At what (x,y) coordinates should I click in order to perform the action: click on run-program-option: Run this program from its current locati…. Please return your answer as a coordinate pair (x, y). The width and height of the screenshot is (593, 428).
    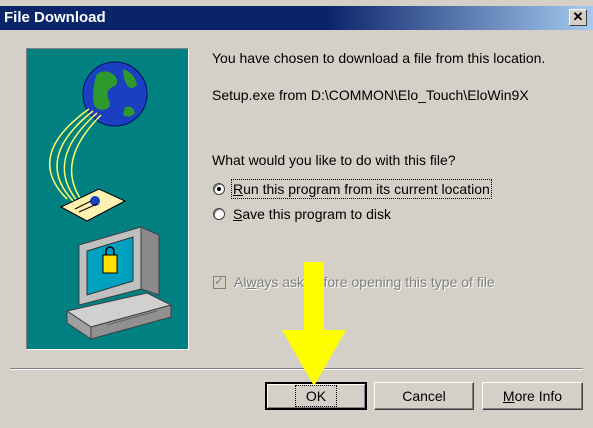
    Looking at the image, I should click on (352, 189).